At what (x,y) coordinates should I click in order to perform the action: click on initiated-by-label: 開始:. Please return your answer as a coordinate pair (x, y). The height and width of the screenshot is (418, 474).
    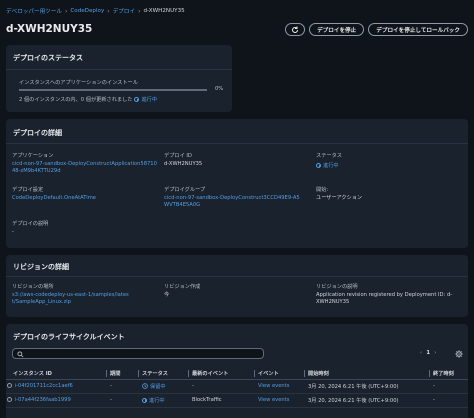
    Looking at the image, I should click on (322, 190).